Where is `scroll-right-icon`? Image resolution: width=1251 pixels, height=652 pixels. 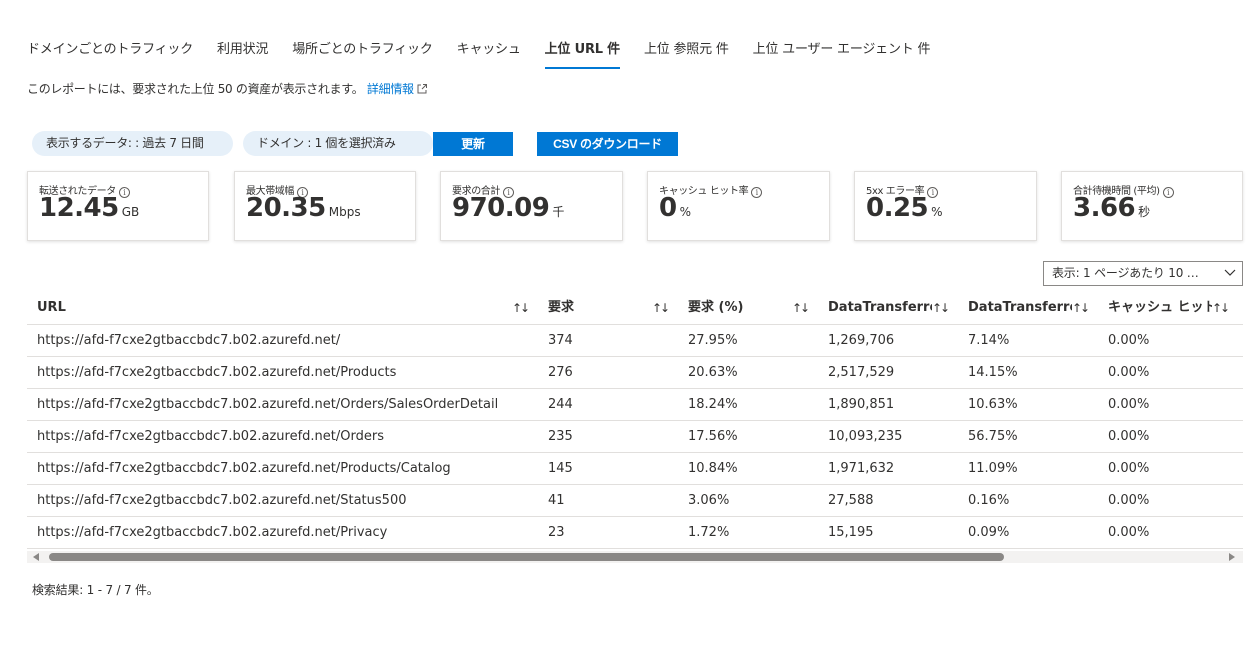 scroll-right-icon is located at coordinates (1232, 557).